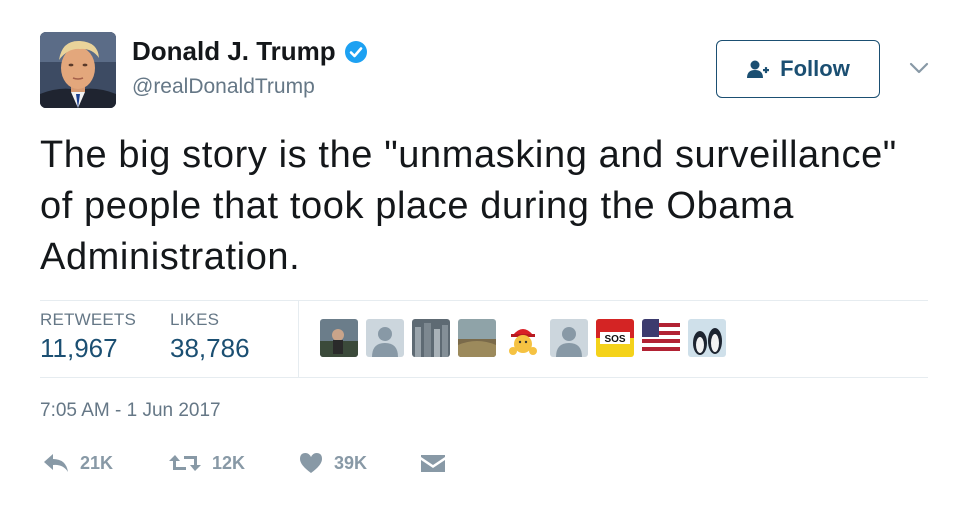  What do you see at coordinates (210, 348) in the screenshot?
I see `likes-count: 38,786` at bounding box center [210, 348].